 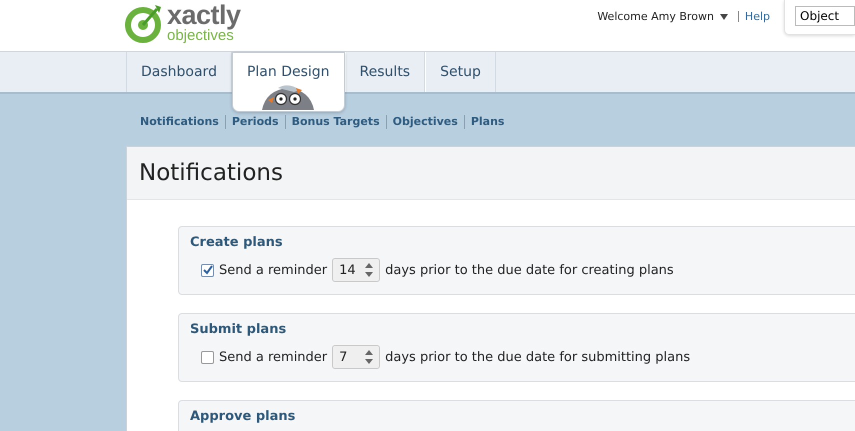 I want to click on subnav-link: Plans, so click(x=487, y=121).